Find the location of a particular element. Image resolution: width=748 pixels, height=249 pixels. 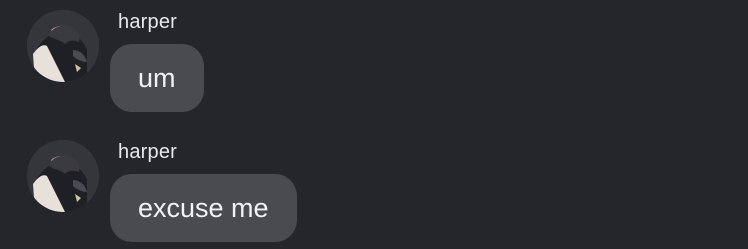

message-bubble: excuse me is located at coordinates (203, 208).